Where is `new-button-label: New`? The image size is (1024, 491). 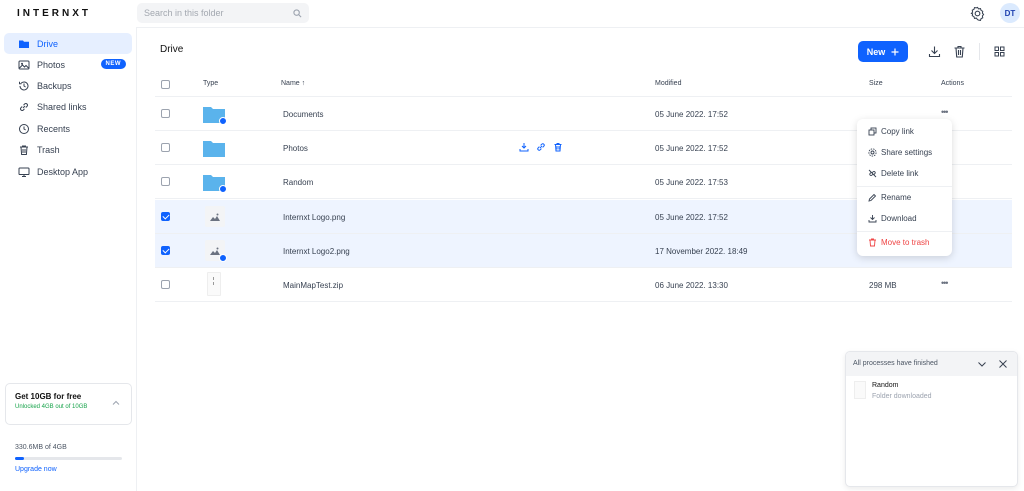
new-button-label: New is located at coordinates (876, 51).